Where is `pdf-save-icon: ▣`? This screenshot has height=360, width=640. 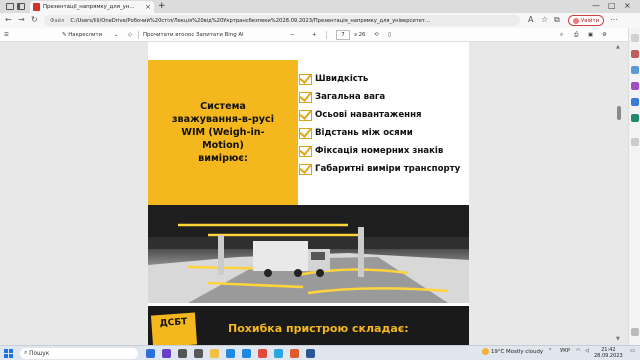
pdf-save-icon: ▣ is located at coordinates (590, 35).